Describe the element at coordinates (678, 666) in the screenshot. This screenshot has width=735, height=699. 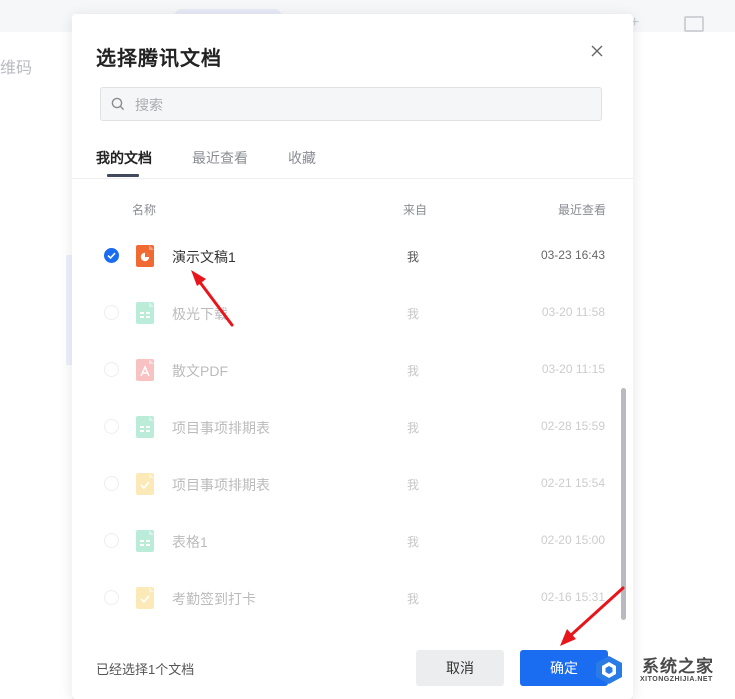
I see `watermark-text: 系统之家` at that location.